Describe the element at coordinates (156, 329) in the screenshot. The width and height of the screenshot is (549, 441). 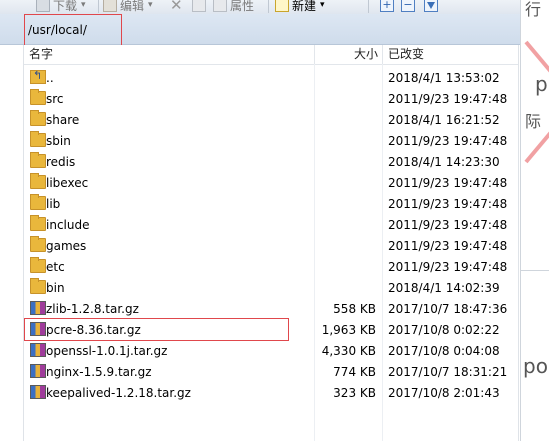
I see `row-highlight` at that location.